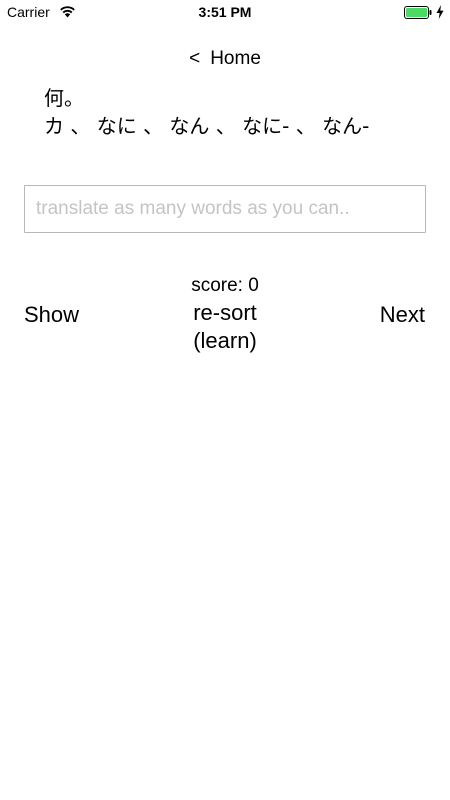 Image resolution: width=450 pixels, height=800 pixels. I want to click on resort-label-line2: (learn), so click(225, 340).